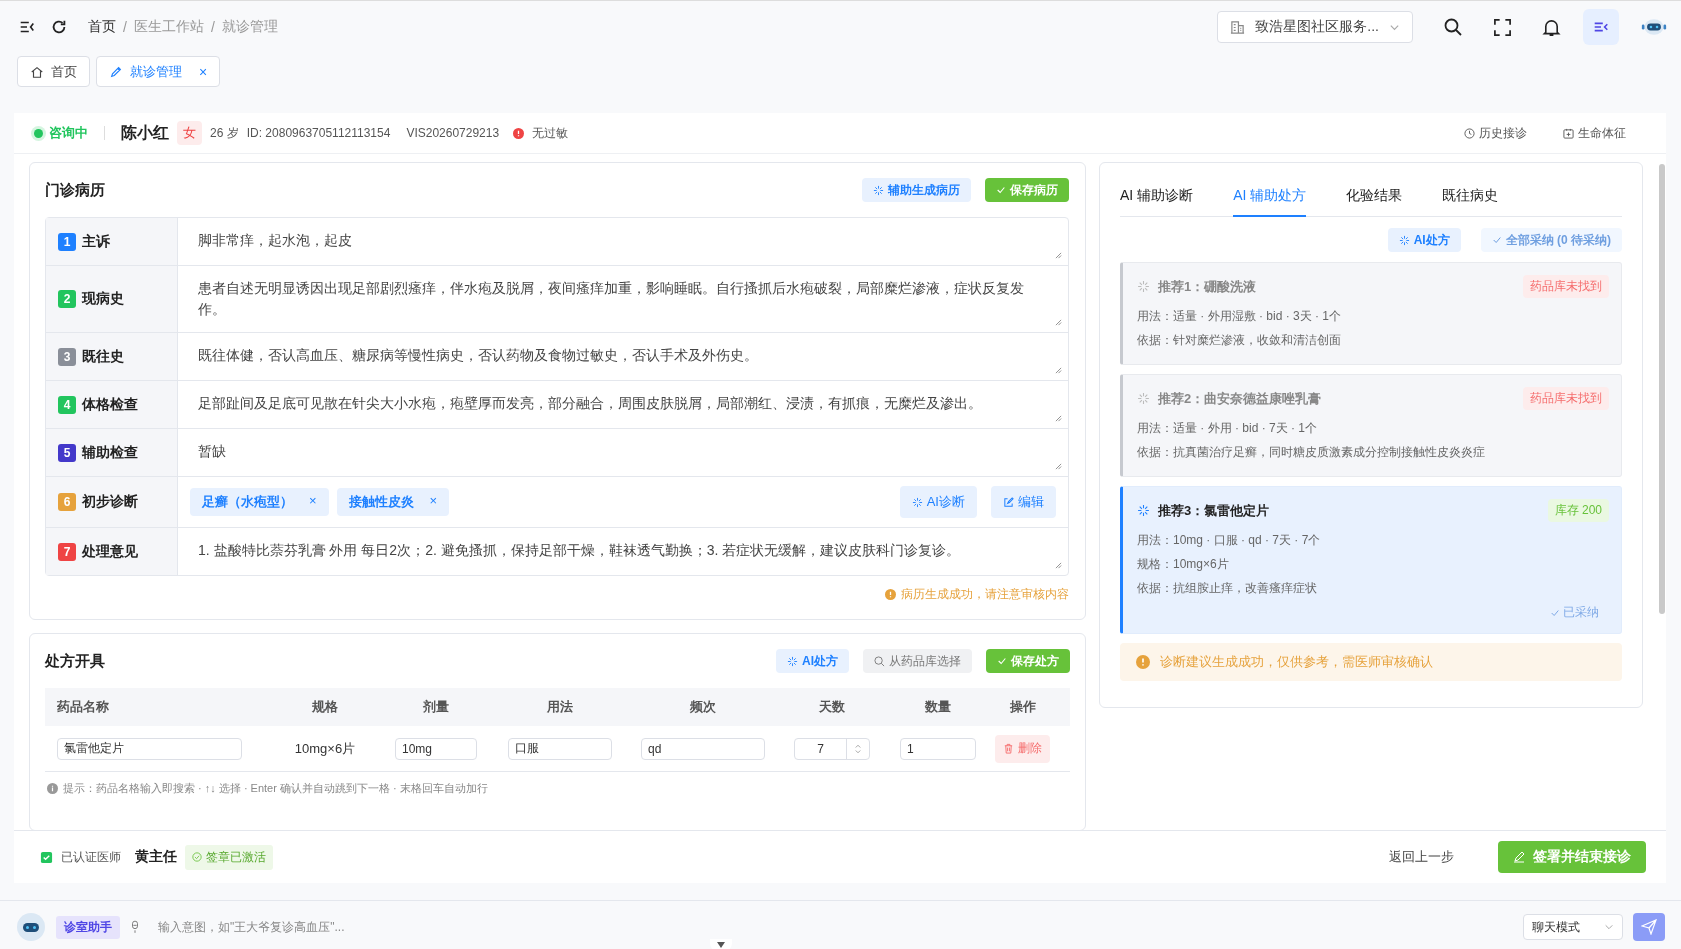  What do you see at coordinates (721, 944) in the screenshot?
I see `collapse-handle-icon` at bounding box center [721, 944].